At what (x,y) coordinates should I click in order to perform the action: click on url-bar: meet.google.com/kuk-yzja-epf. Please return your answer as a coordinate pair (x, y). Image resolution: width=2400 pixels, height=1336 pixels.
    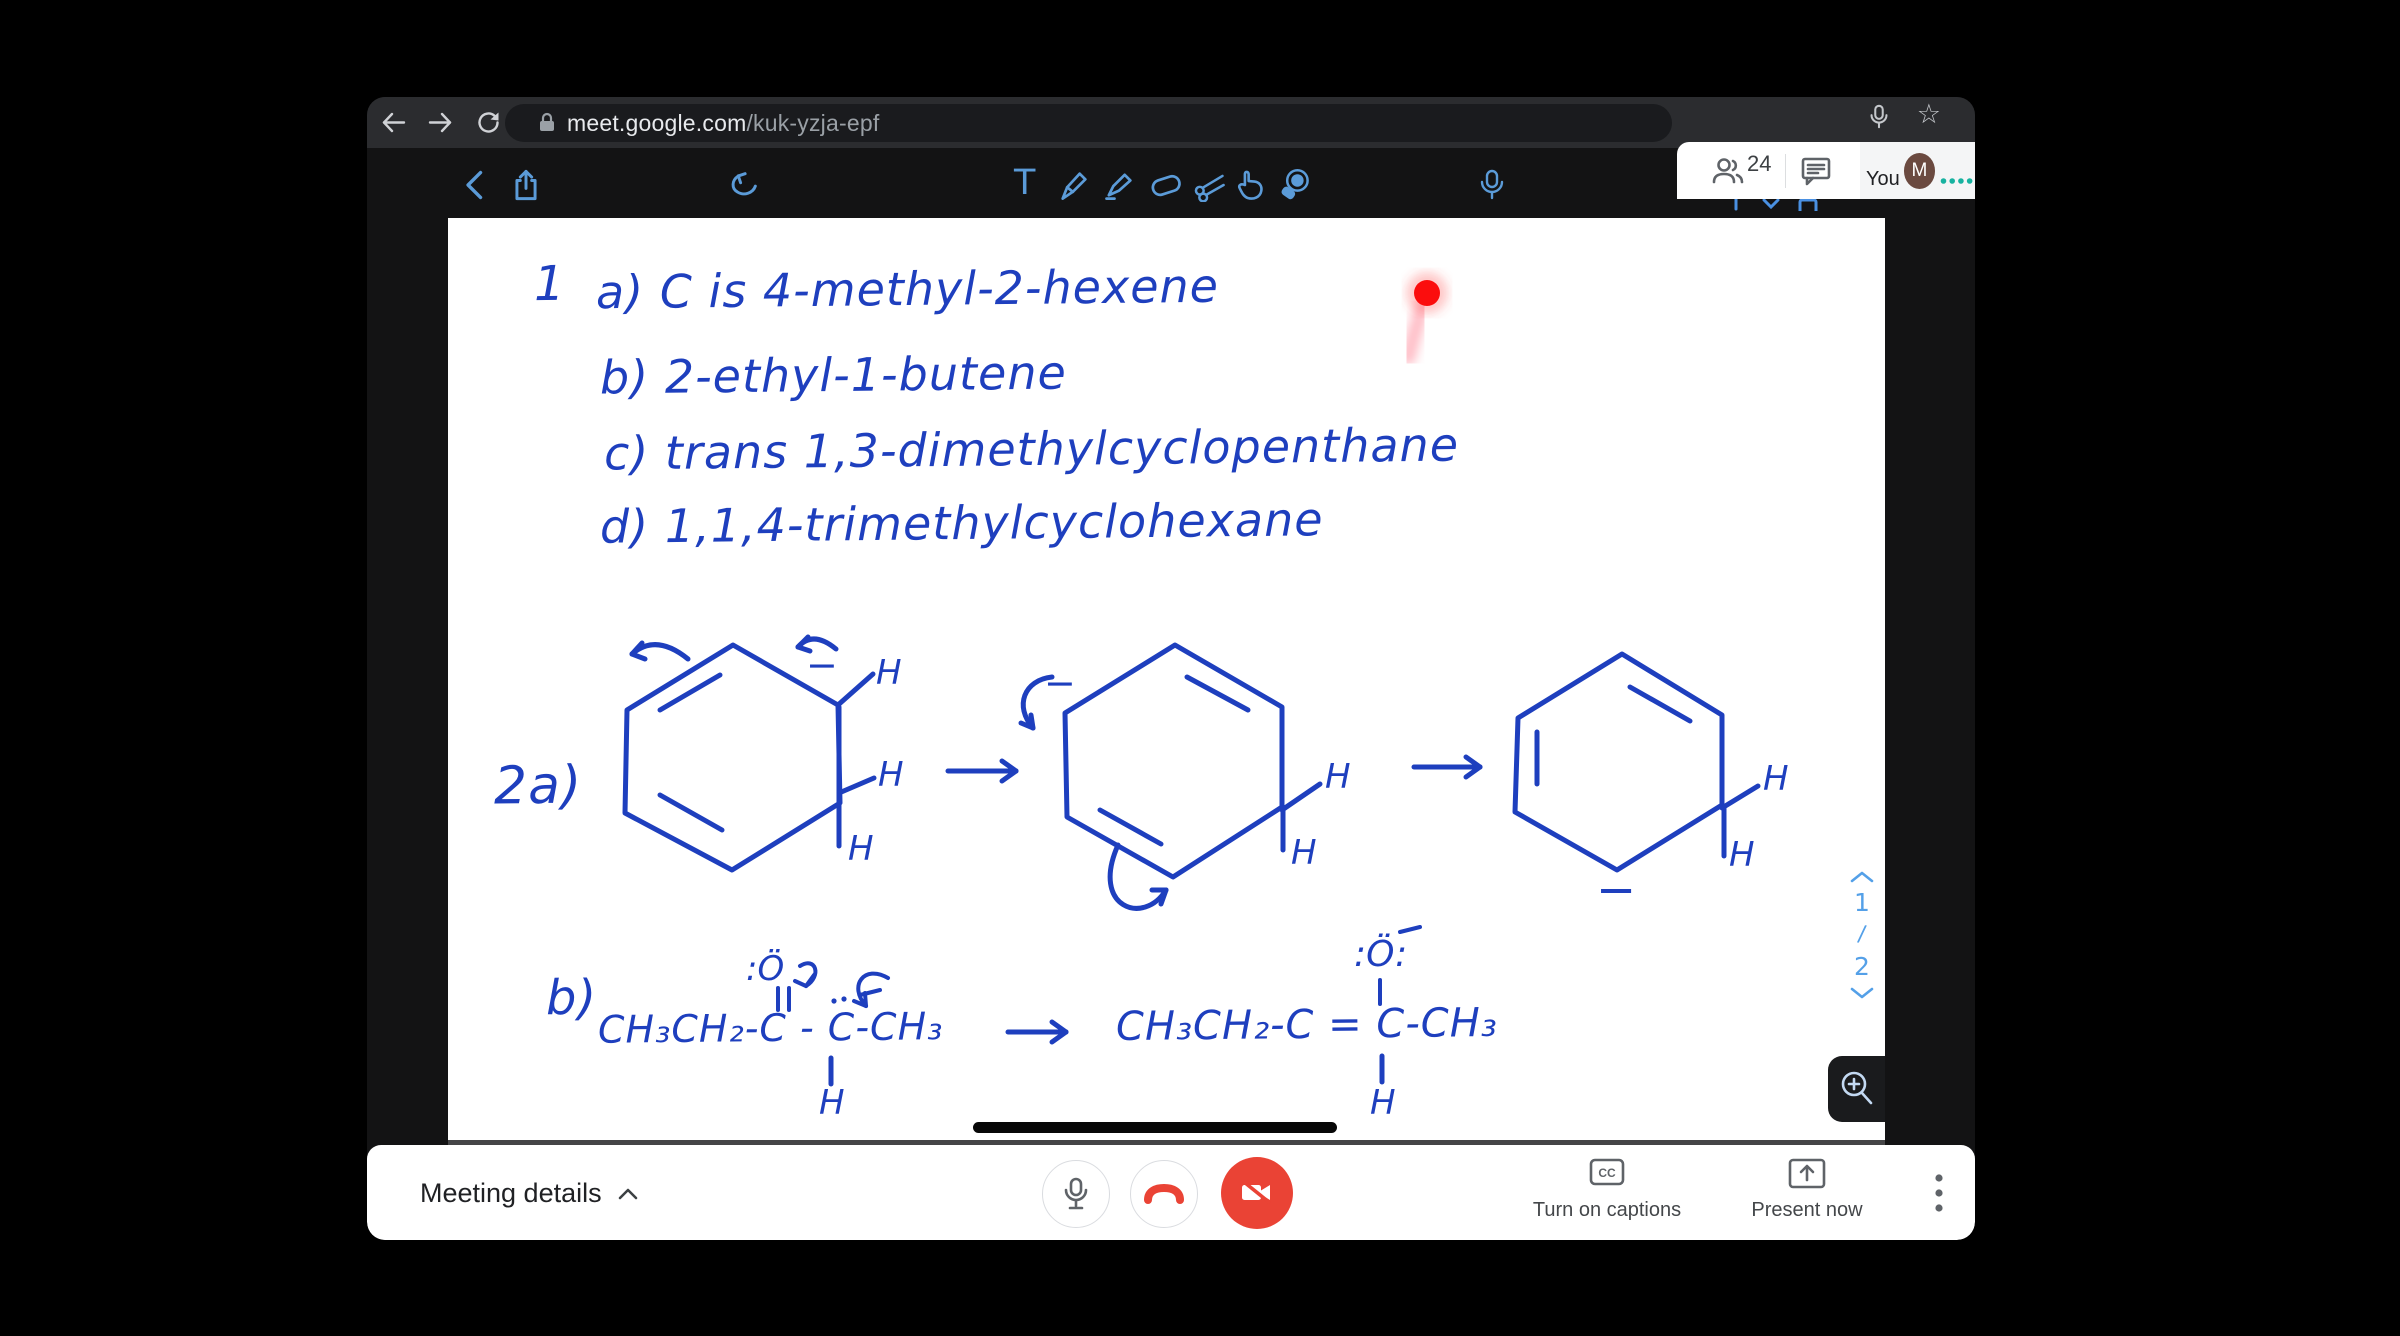
    Looking at the image, I should click on (1088, 123).